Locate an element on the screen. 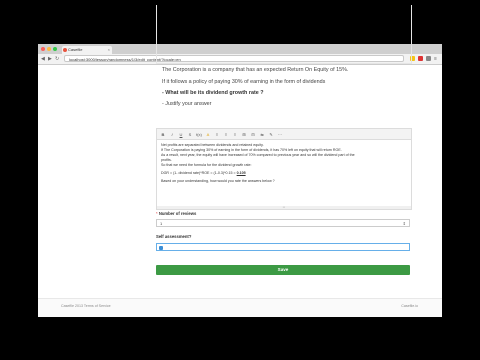  tab-title: Casefile is located at coordinates (75, 49).